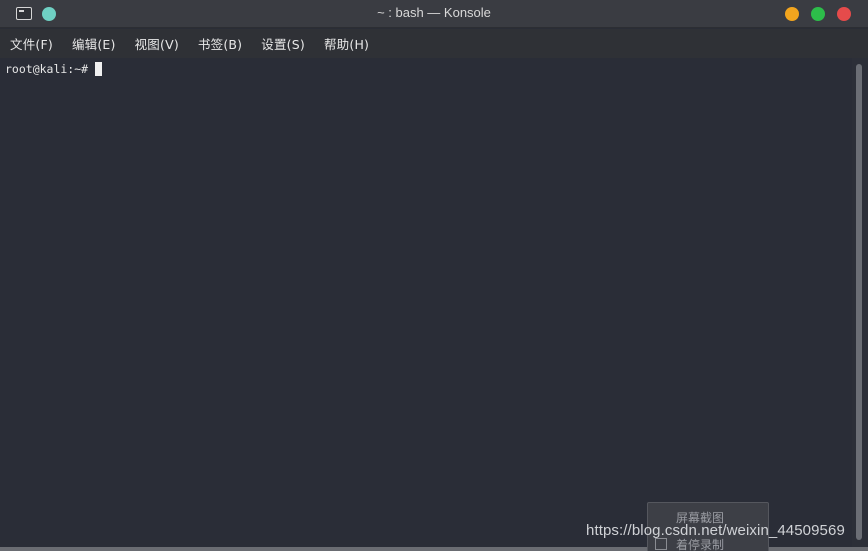 This screenshot has height=551, width=868. What do you see at coordinates (94, 43) in the screenshot?
I see `menu-edit: 编辑(E)` at bounding box center [94, 43].